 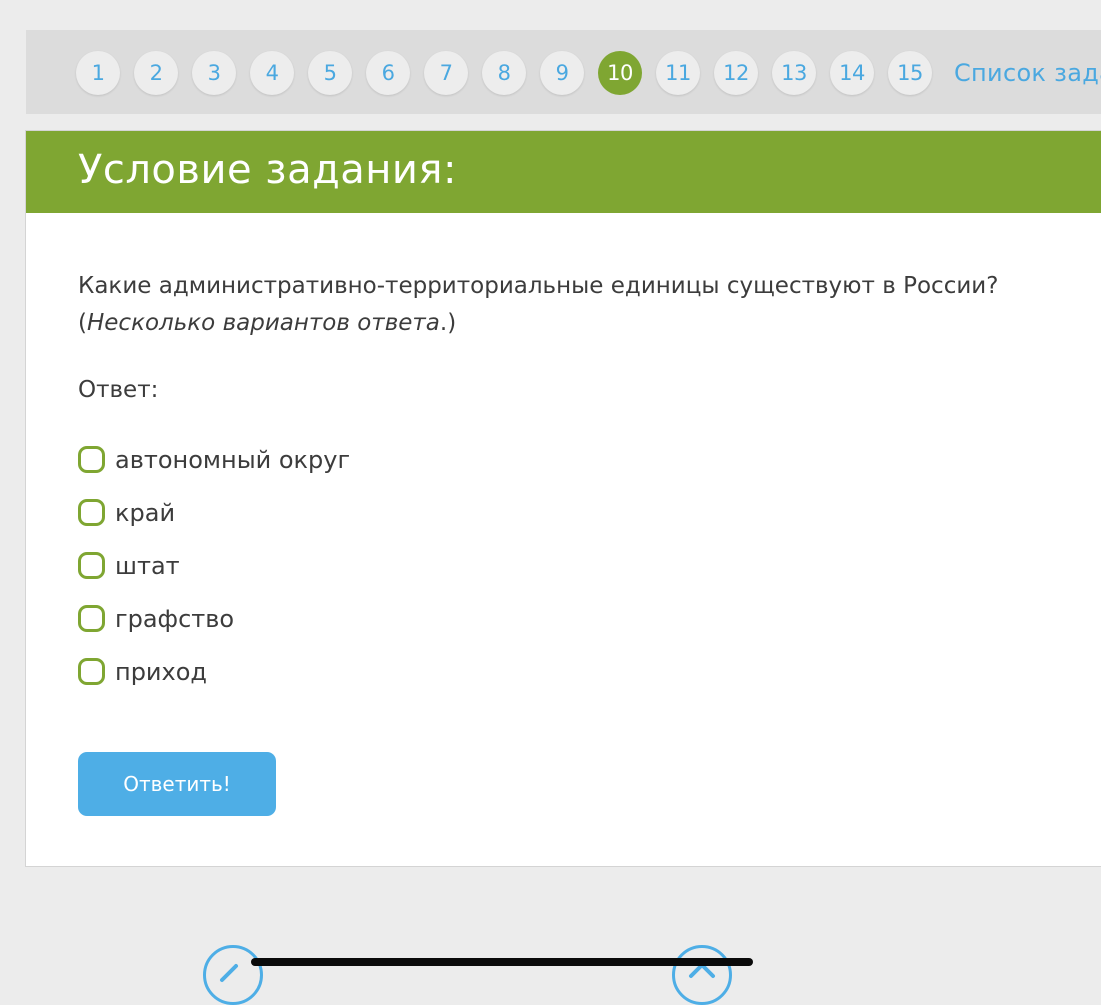 I want to click on option-parish: приход, so click(x=214, y=671).